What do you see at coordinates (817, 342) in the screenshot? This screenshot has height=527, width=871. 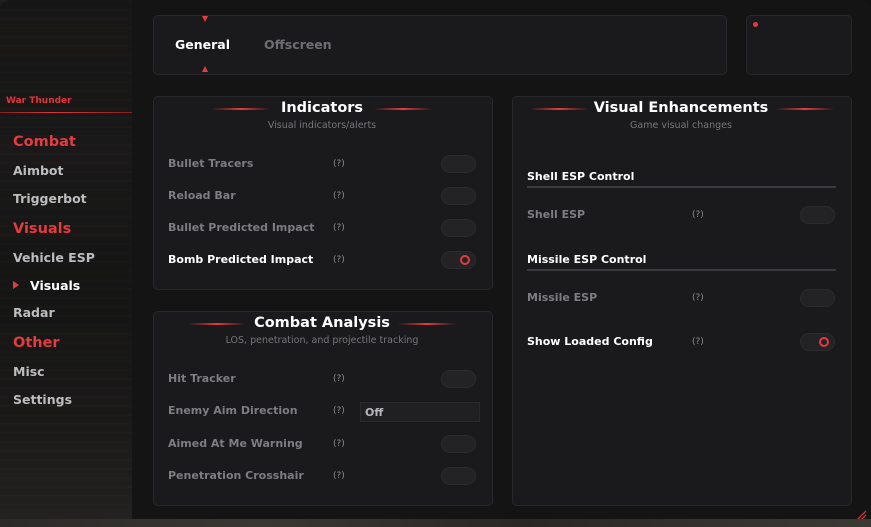 I see `toggle-show-loaded-config` at bounding box center [817, 342].